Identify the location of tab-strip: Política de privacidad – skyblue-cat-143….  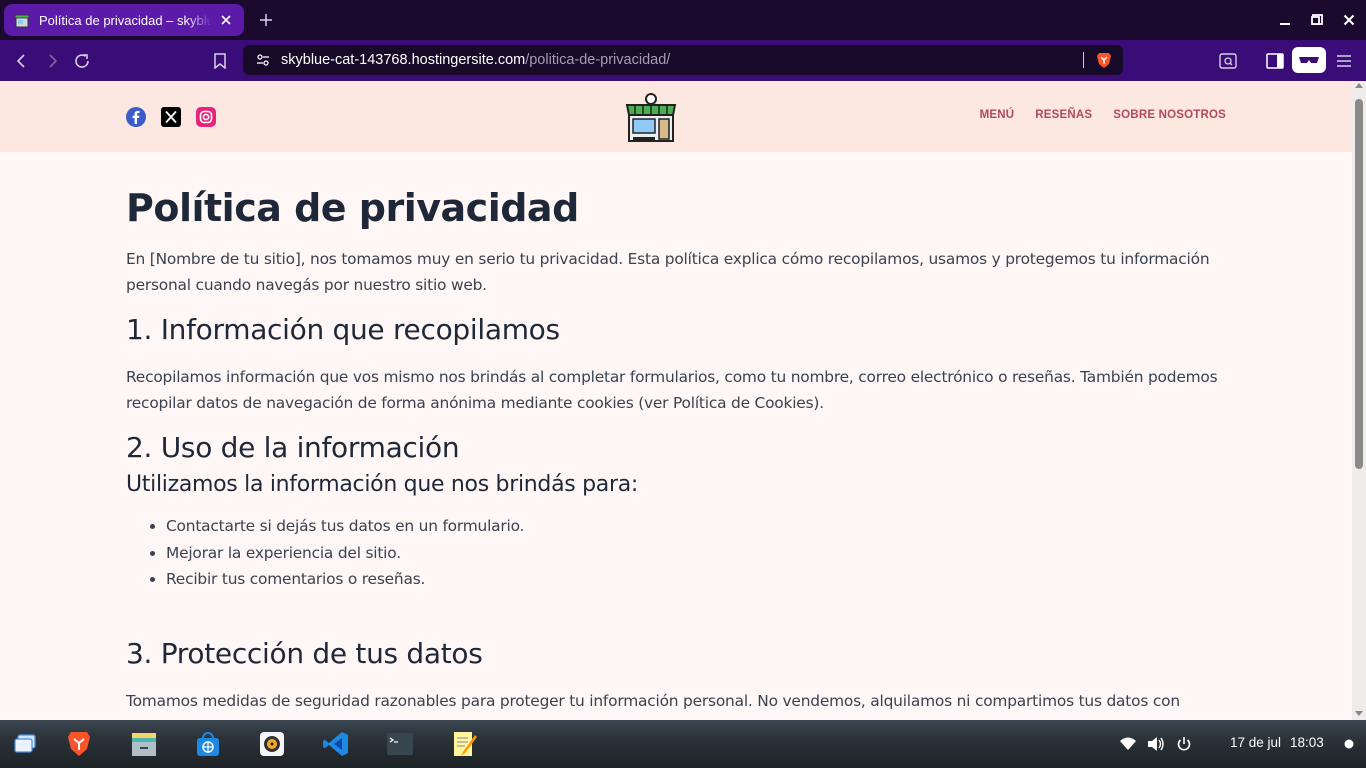
(683, 20).